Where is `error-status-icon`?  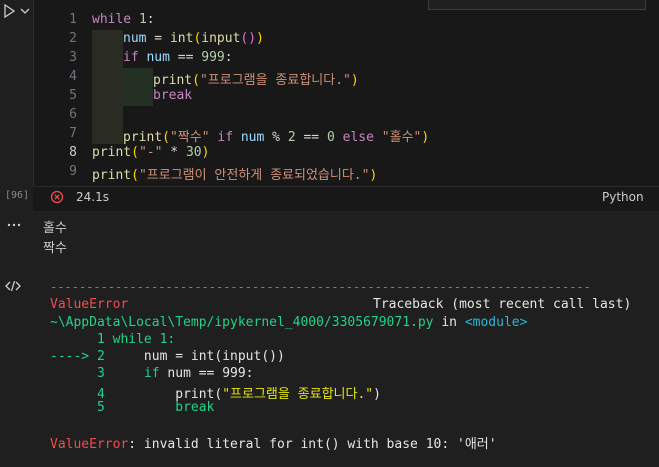 error-status-icon is located at coordinates (57, 197).